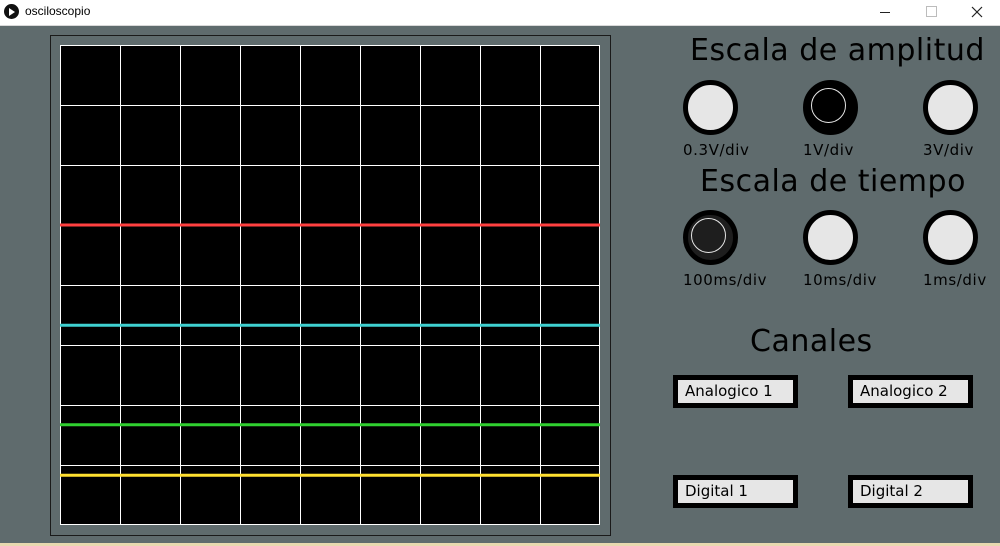 The width and height of the screenshot is (1000, 546). I want to click on window-title: osciloscopio, so click(58, 11).